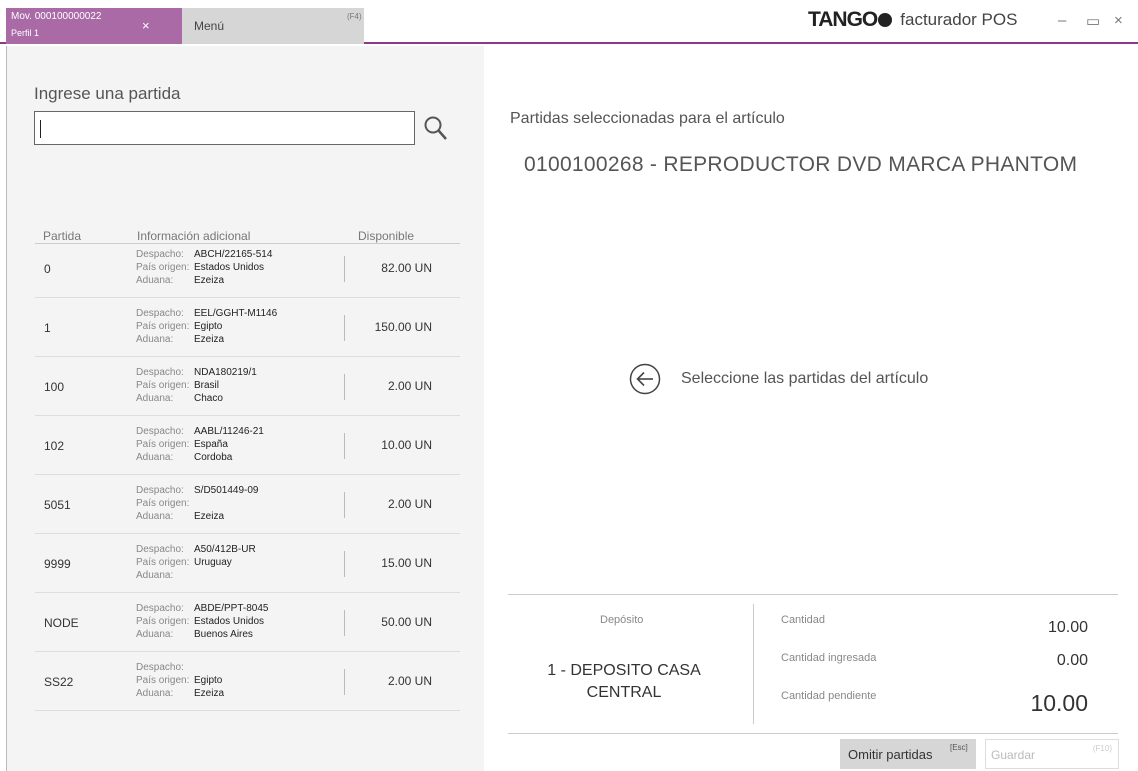 This screenshot has height=771, width=1138. What do you see at coordinates (1067, 627) in the screenshot?
I see `cantidad-value: 10.00` at bounding box center [1067, 627].